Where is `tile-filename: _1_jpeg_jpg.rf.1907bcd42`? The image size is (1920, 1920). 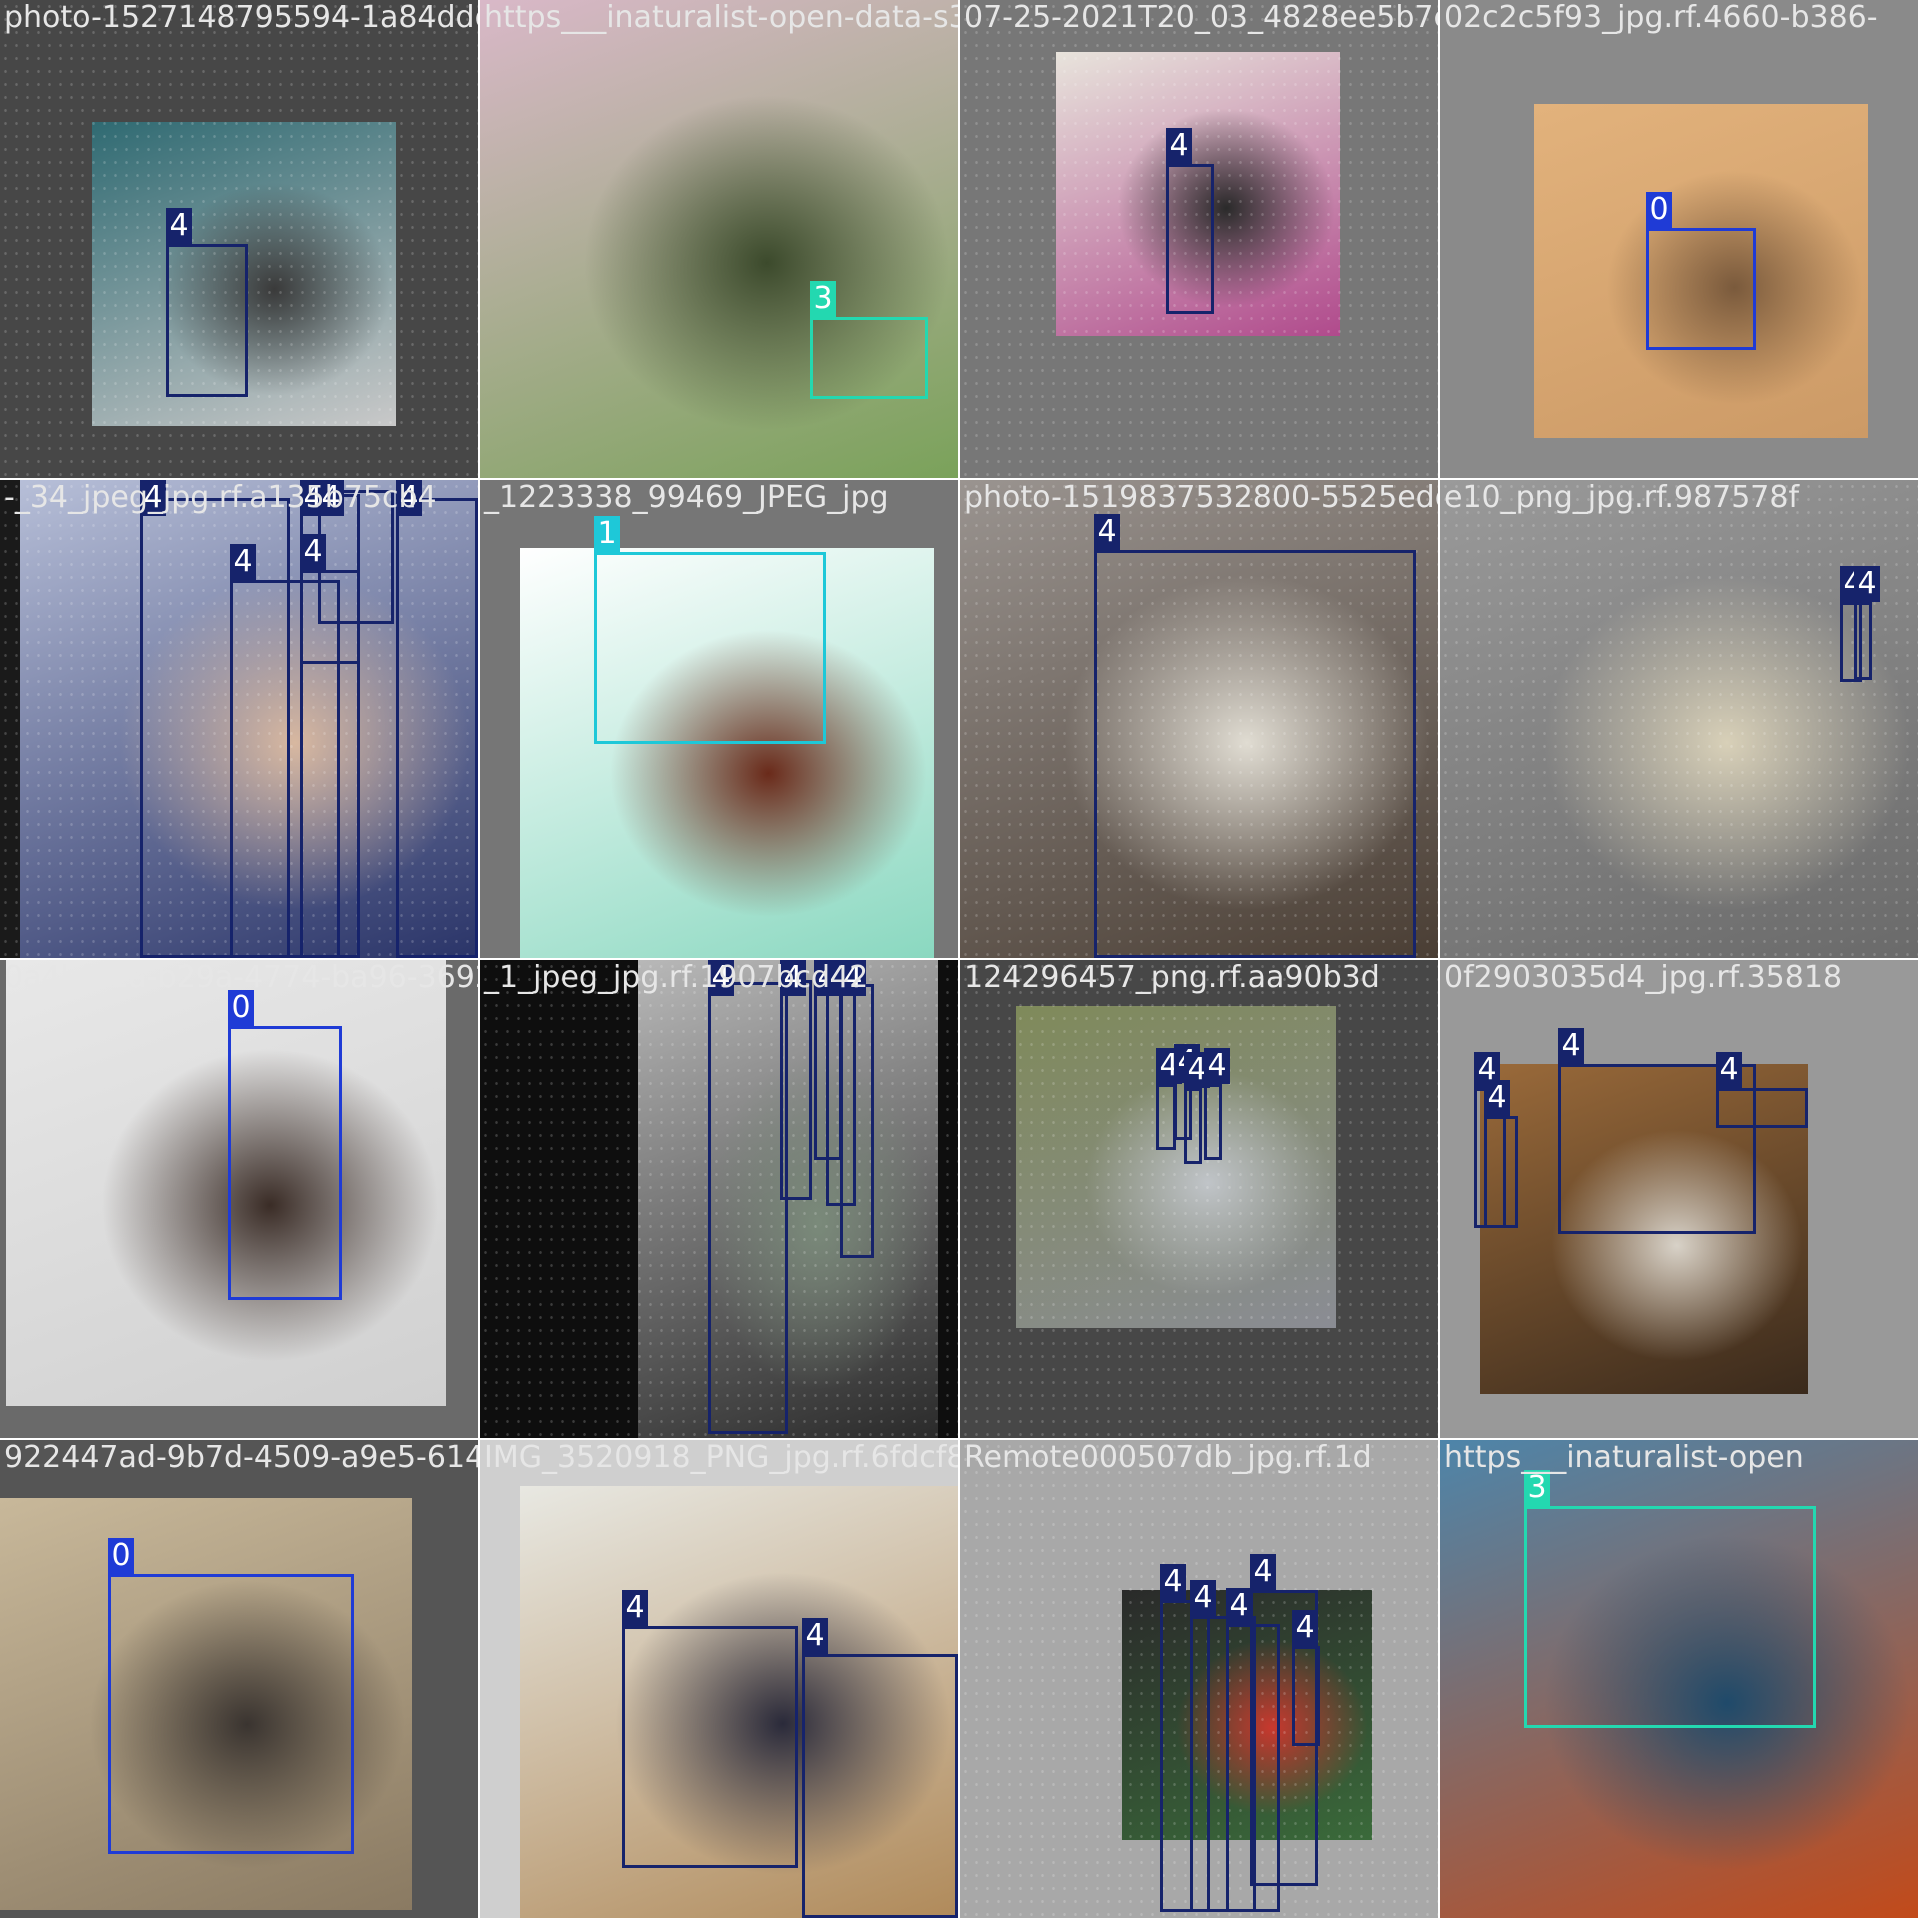 tile-filename: _1_jpeg_jpg.rf.1907bcd42 is located at coordinates (676, 977).